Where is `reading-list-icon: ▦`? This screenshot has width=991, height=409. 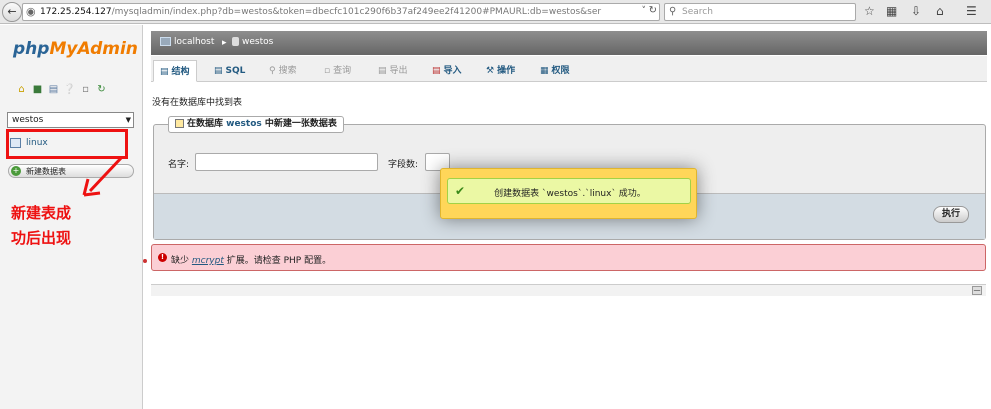
reading-list-icon: ▦ is located at coordinates (891, 11).